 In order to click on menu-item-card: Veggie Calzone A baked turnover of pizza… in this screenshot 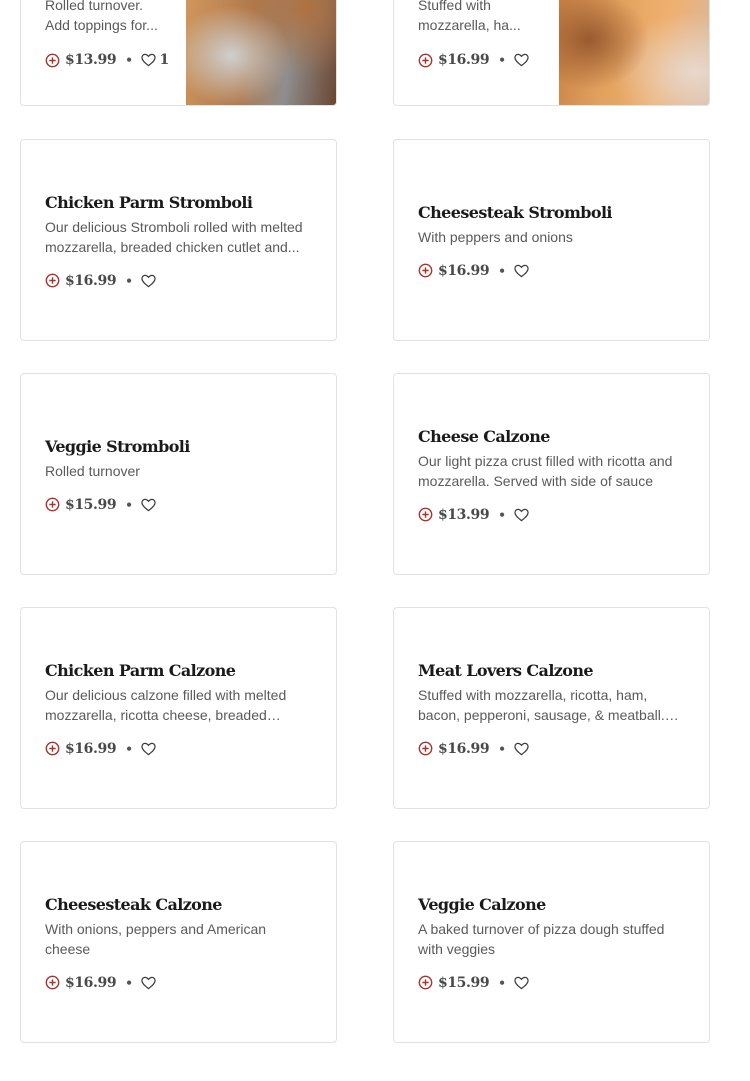, I will do `click(551, 942)`.